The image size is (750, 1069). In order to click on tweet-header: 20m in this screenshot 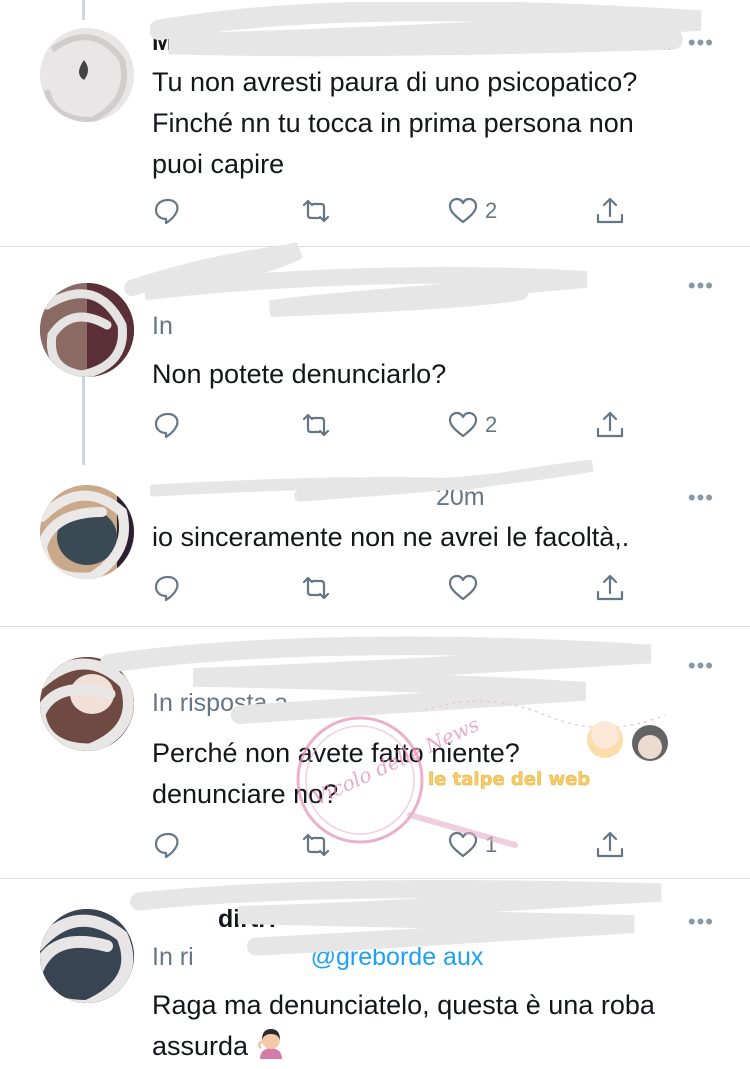, I will do `click(422, 499)`.